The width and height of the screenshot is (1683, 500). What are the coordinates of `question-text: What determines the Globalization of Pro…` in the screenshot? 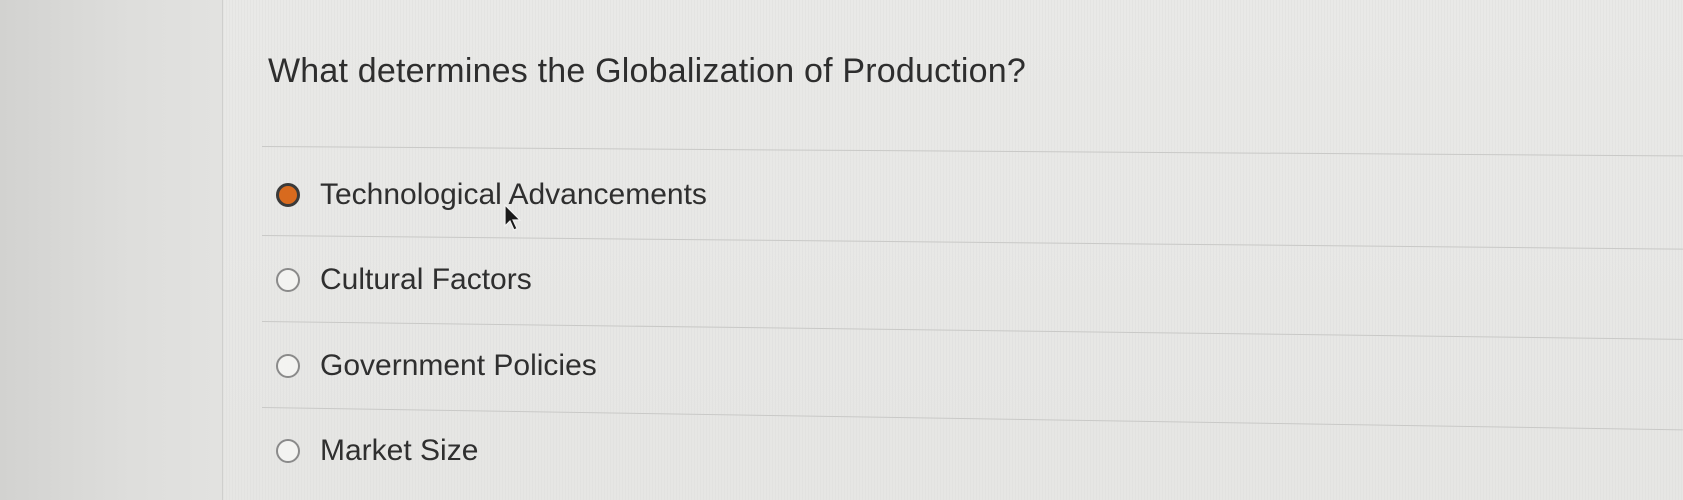 It's located at (647, 71).